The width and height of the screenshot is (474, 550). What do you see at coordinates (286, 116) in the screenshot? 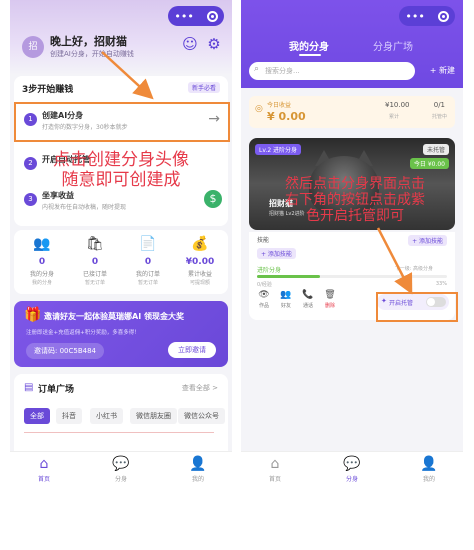
I see `earnings-value: ¥ 0.00` at bounding box center [286, 116].